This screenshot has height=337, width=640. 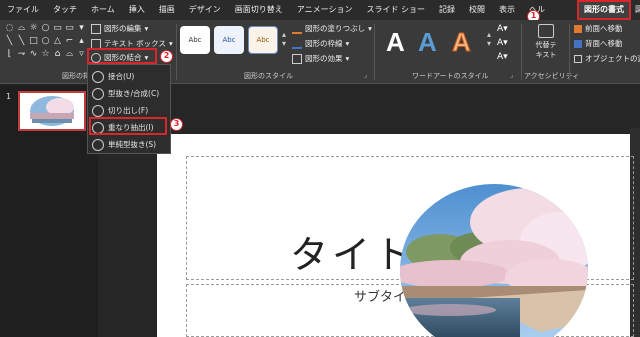 I want to click on shape-outline-button: 図形の枠線 ▾, so click(x=320, y=43).